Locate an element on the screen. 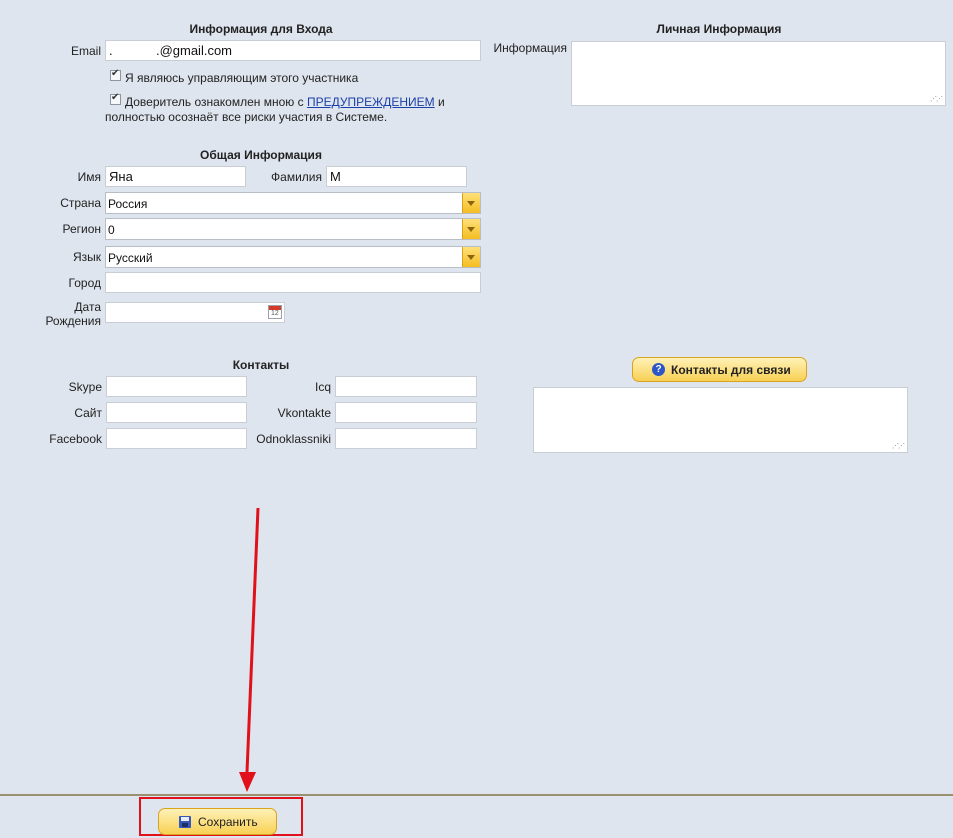 The height and width of the screenshot is (838, 953). personal-section-title: Личная Информация is located at coordinates (719, 29).